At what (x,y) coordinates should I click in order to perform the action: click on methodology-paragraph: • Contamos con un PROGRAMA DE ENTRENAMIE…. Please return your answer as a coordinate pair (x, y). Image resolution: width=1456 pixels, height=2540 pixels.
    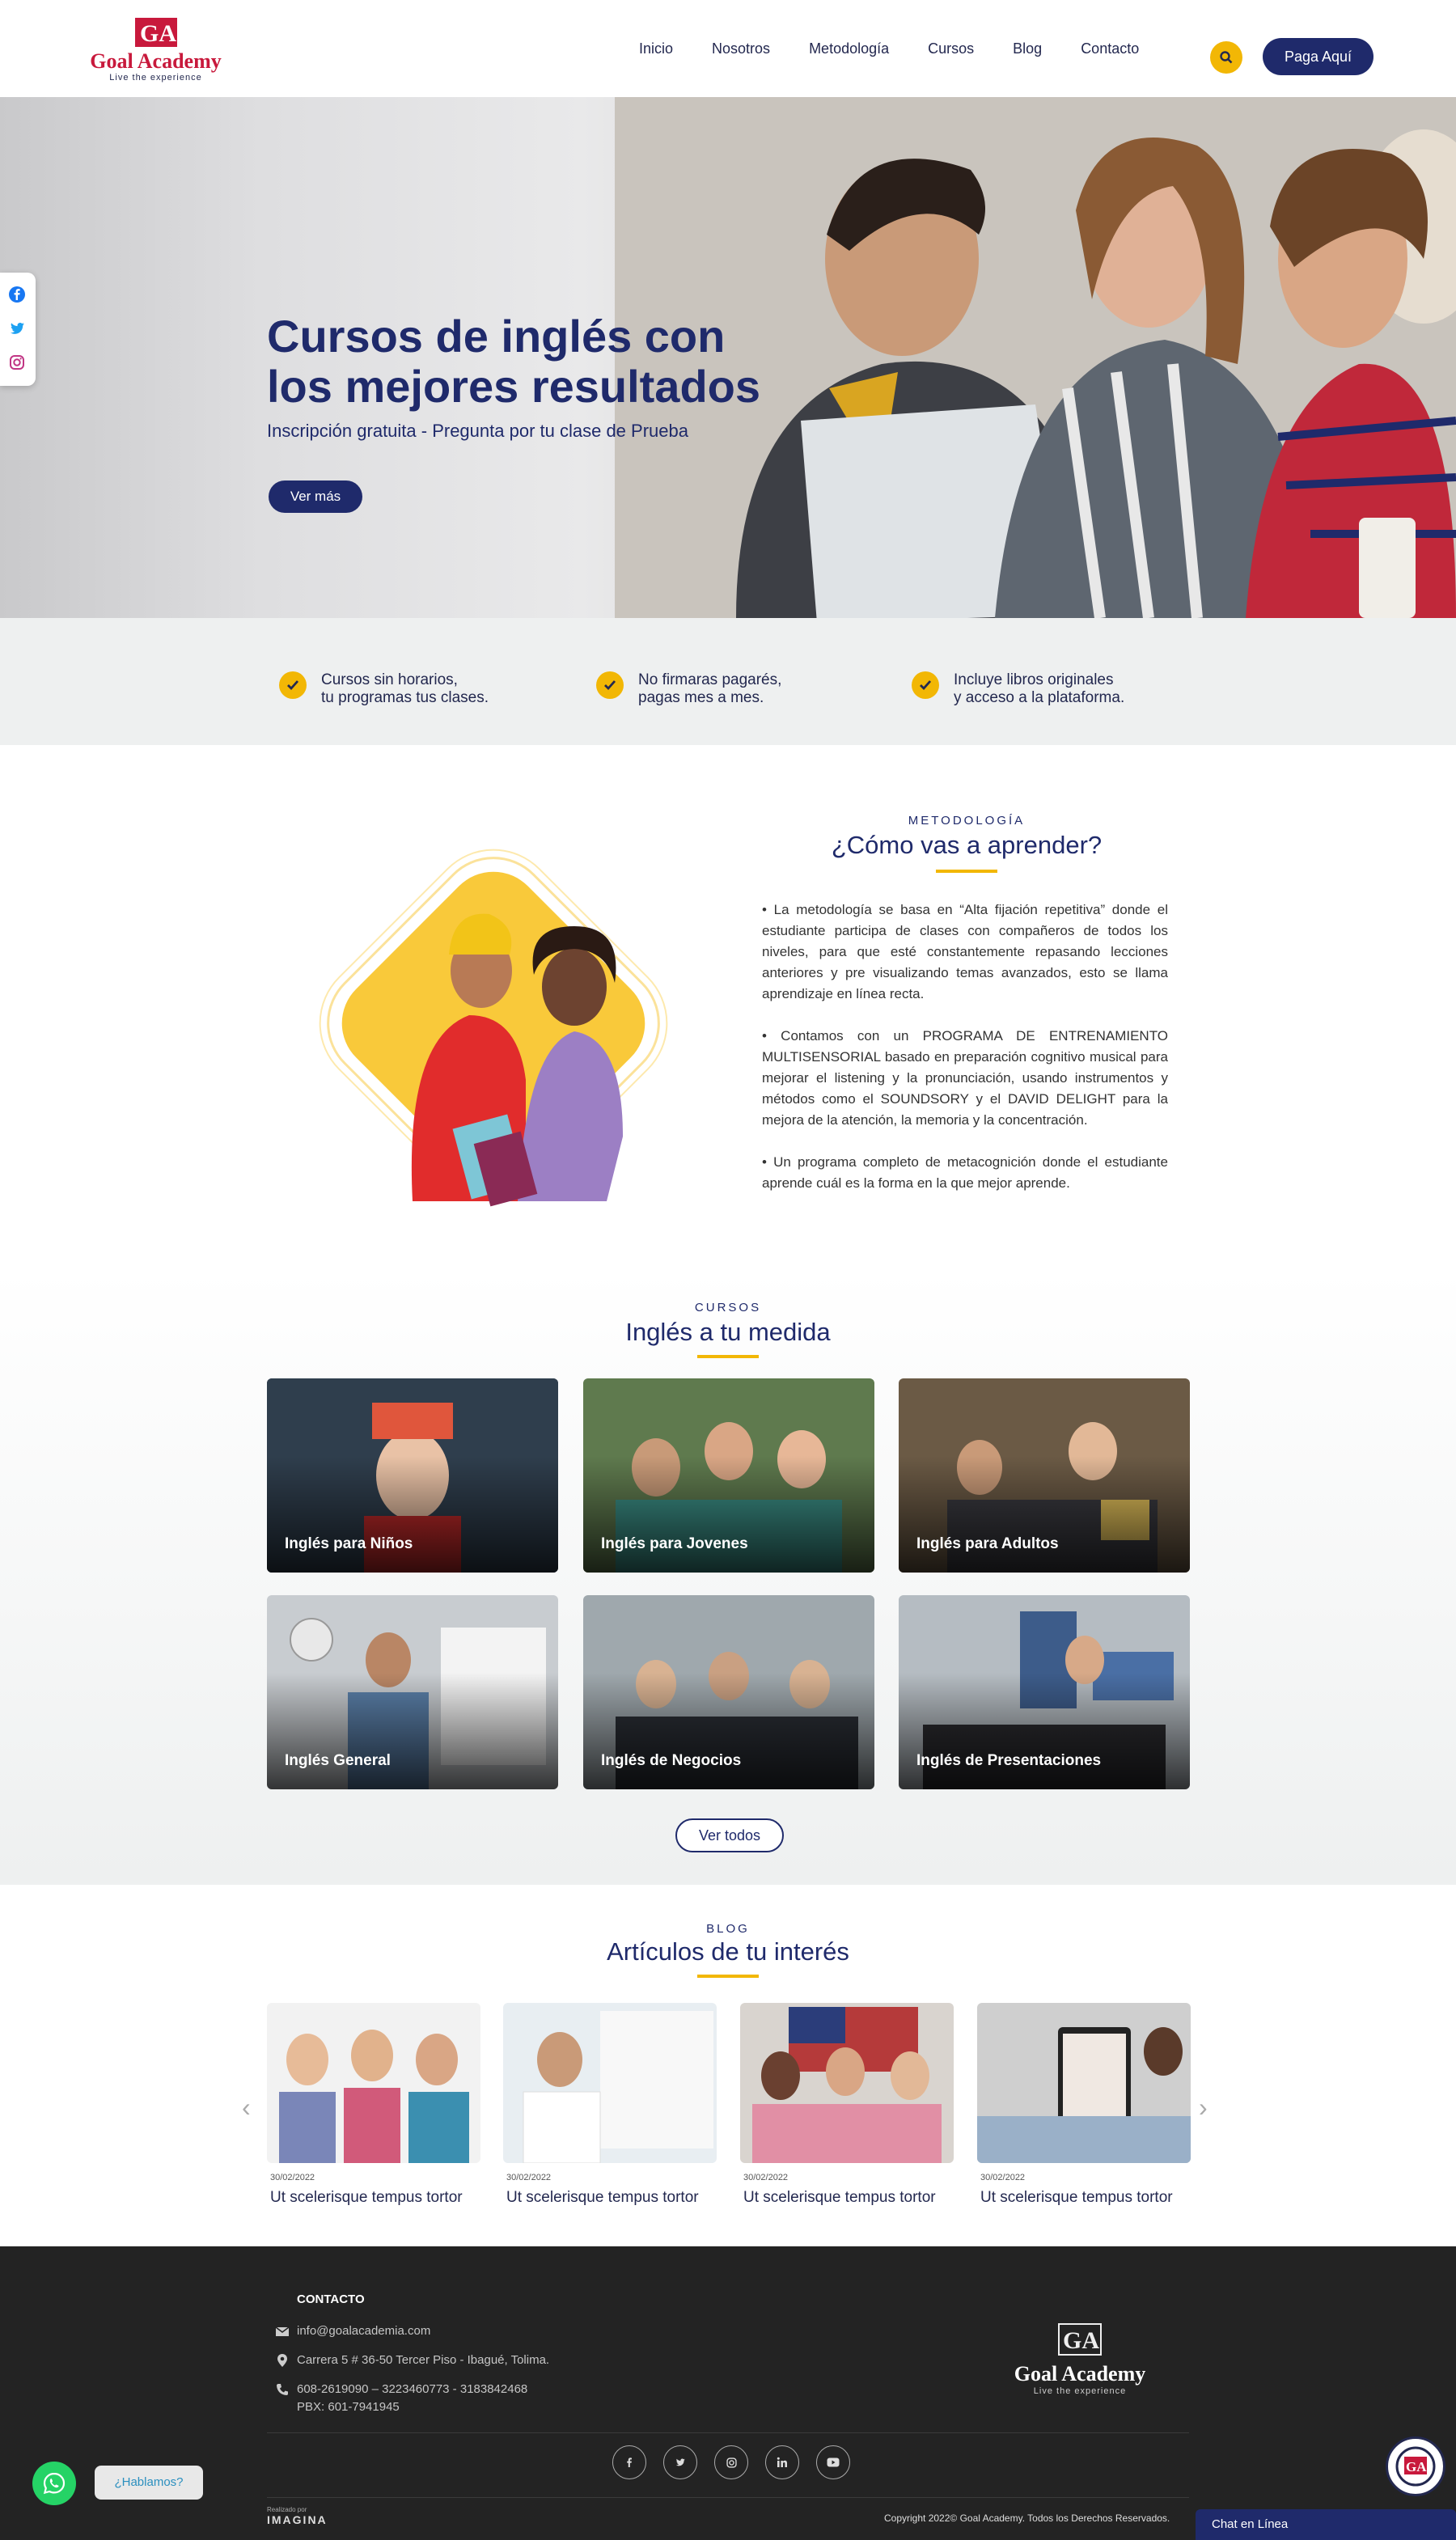
    Looking at the image, I should click on (965, 1078).